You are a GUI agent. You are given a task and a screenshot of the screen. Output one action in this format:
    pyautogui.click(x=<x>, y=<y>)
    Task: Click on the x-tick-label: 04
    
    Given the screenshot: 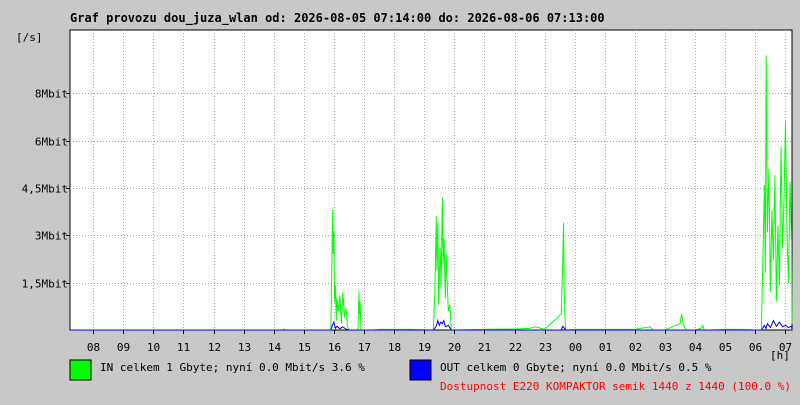 What is the action you would take?
    pyautogui.click(x=696, y=347)
    